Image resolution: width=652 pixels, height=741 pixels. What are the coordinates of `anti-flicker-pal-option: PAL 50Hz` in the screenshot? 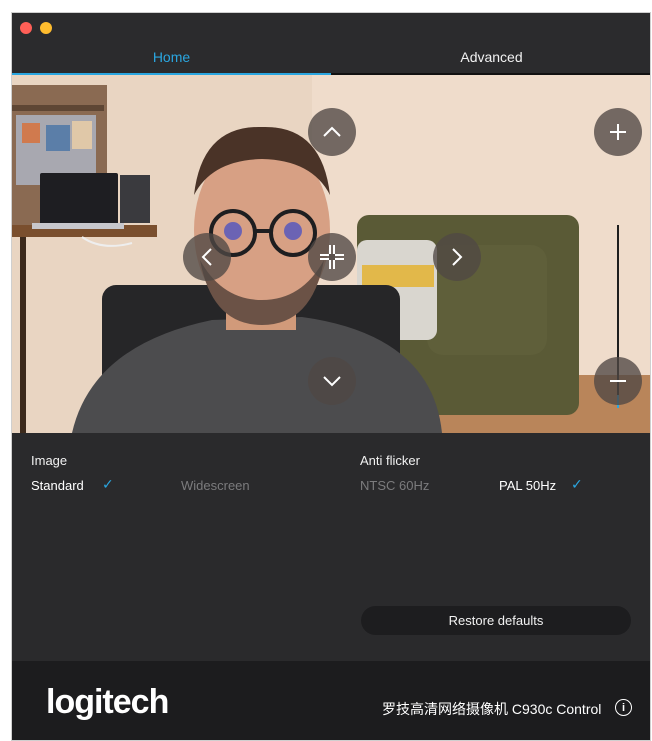 It's located at (527, 485).